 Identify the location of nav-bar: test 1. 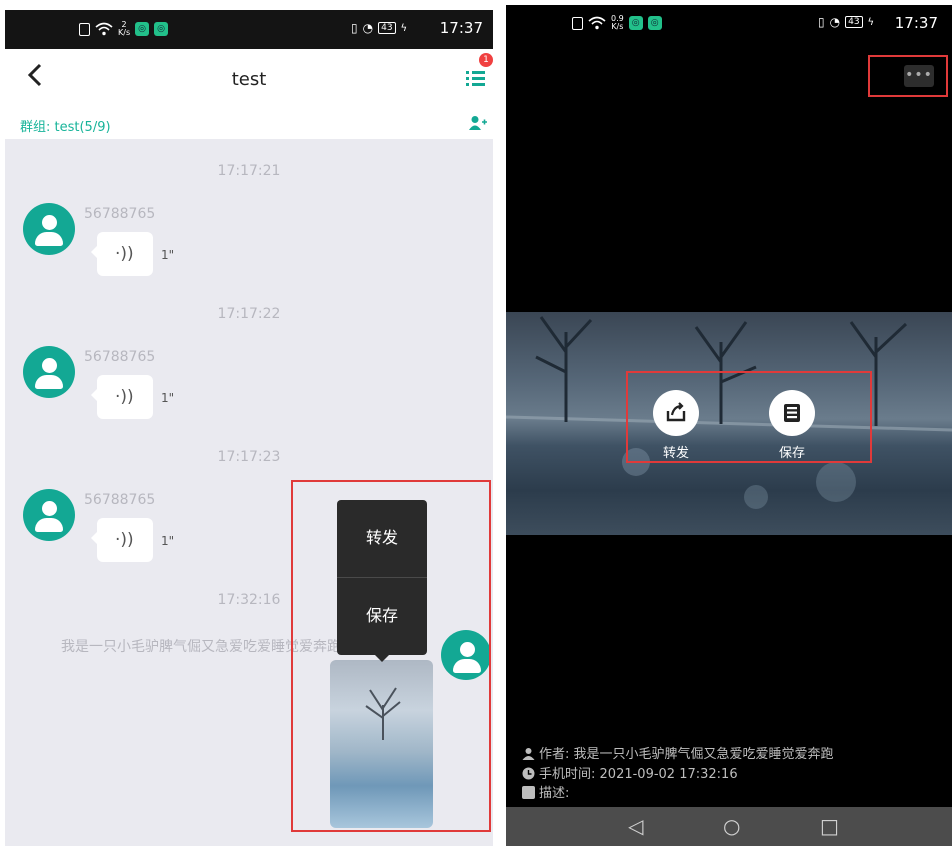
(249, 79).